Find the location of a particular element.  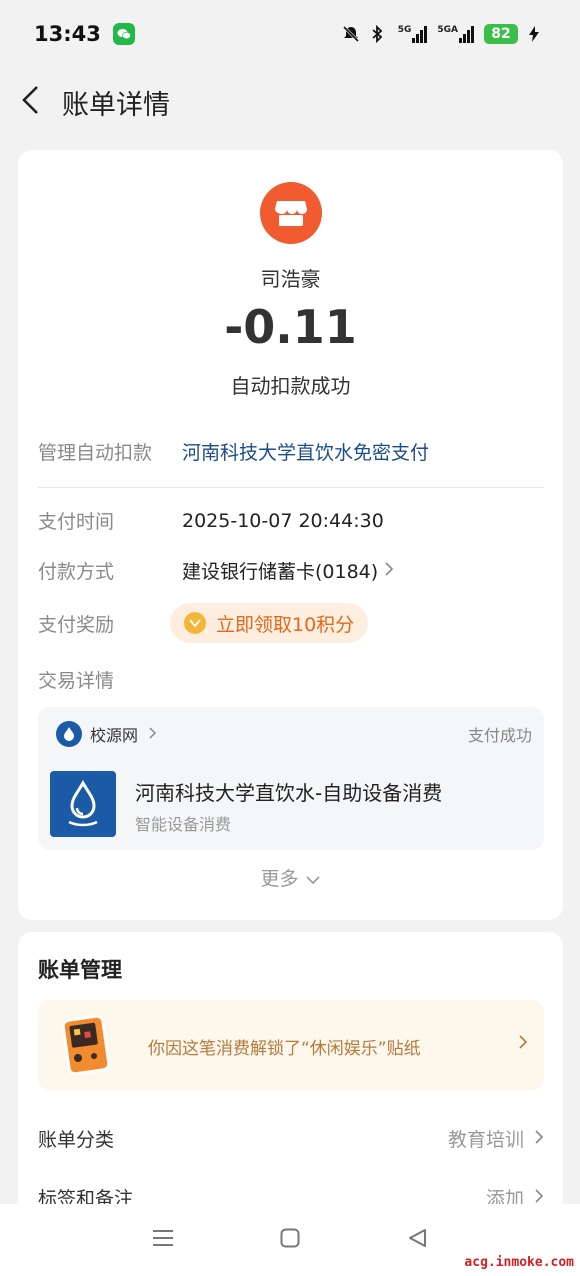

back-button is located at coordinates (30, 102).